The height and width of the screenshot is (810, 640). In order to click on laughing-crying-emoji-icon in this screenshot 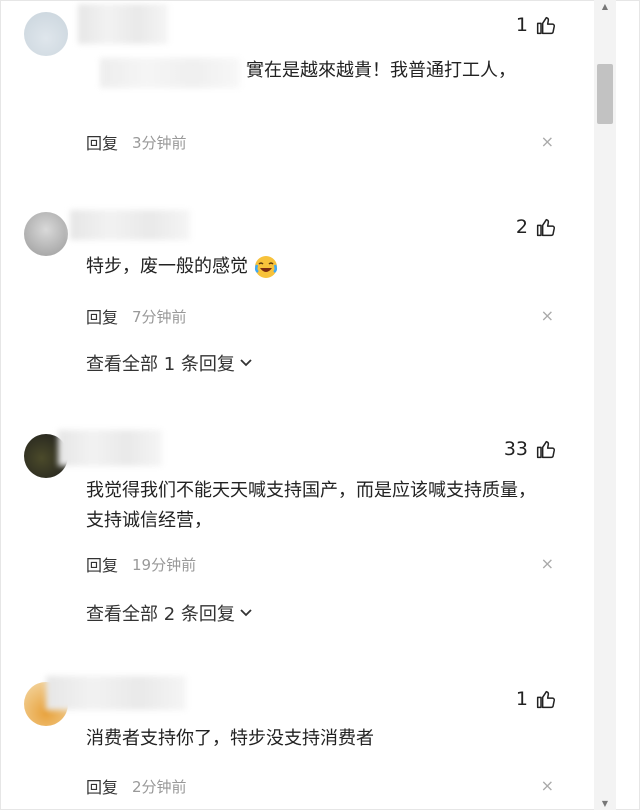, I will do `click(265, 267)`.